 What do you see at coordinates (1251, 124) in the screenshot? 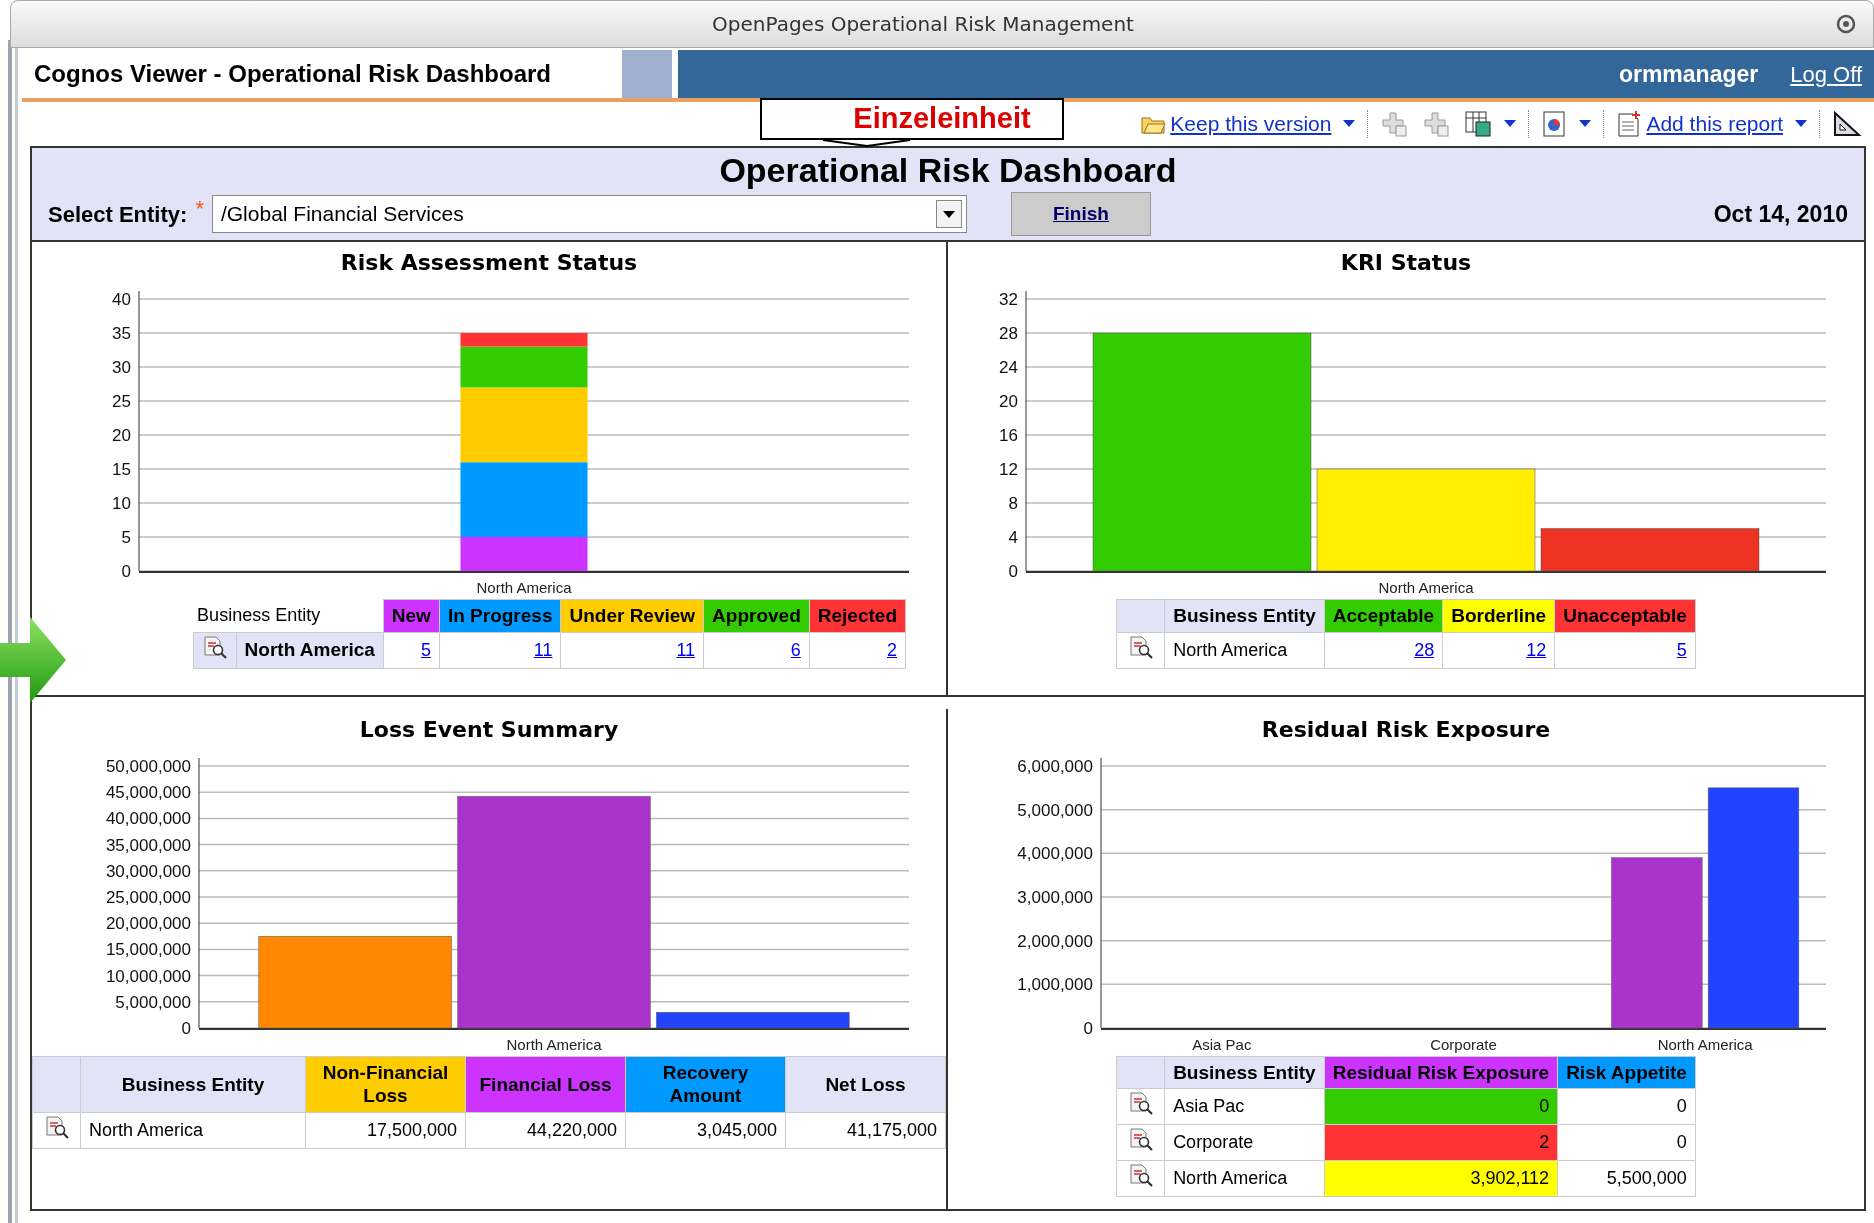
I see `keep-version-link: Keep this version` at bounding box center [1251, 124].